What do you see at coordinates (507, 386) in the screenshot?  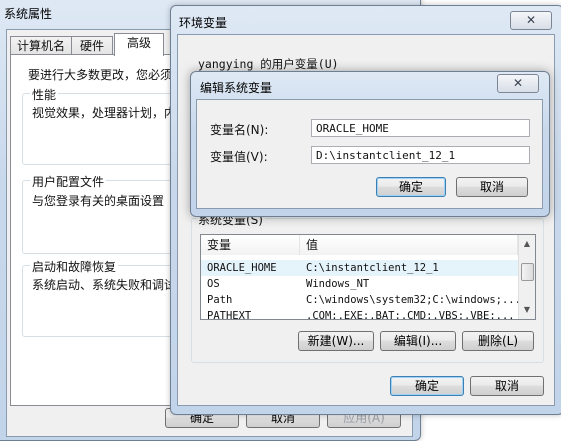 I see `environment-variables-cancel-button: 取消` at bounding box center [507, 386].